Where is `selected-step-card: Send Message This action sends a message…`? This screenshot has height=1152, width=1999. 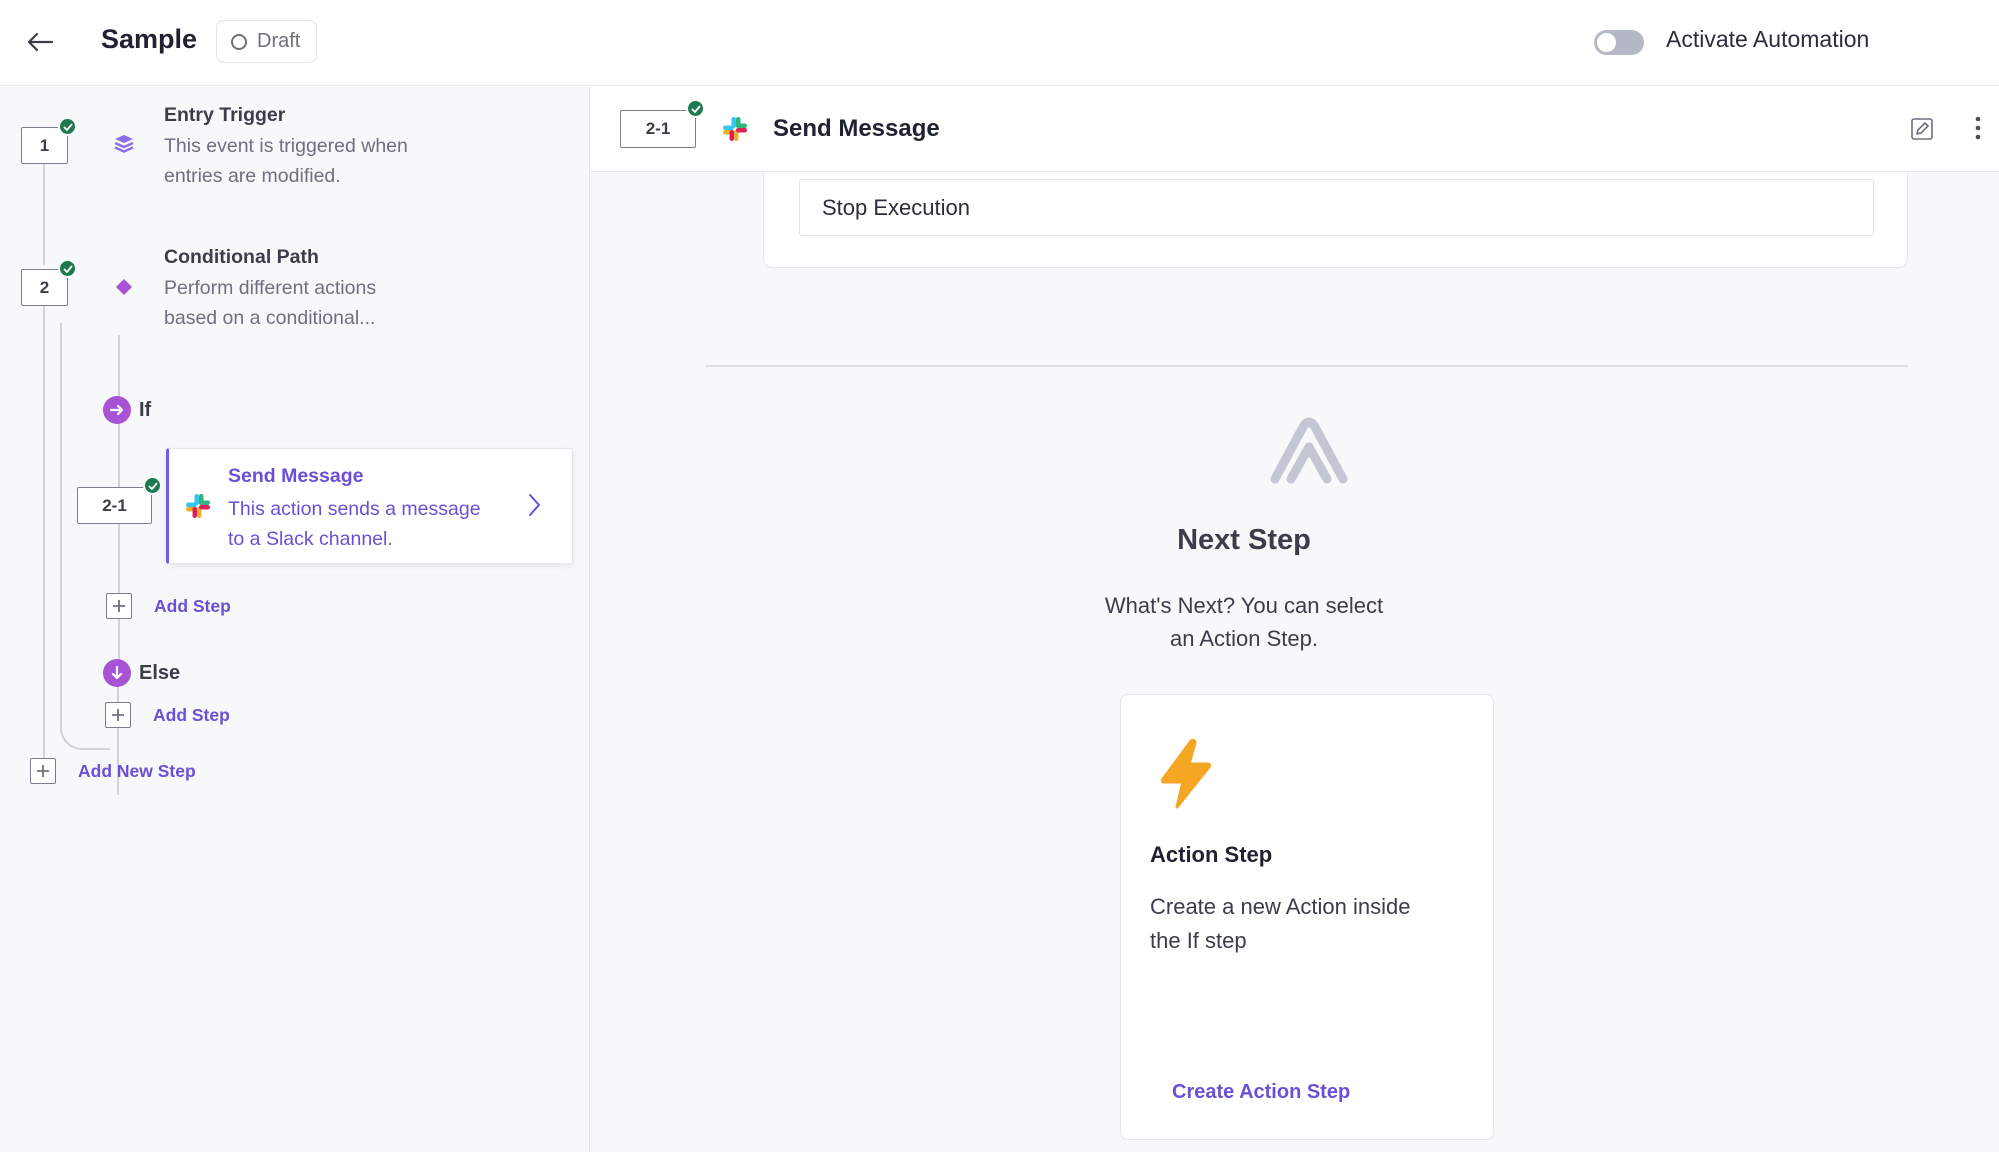
selected-step-card: Send Message This action sends a message… is located at coordinates (369, 506).